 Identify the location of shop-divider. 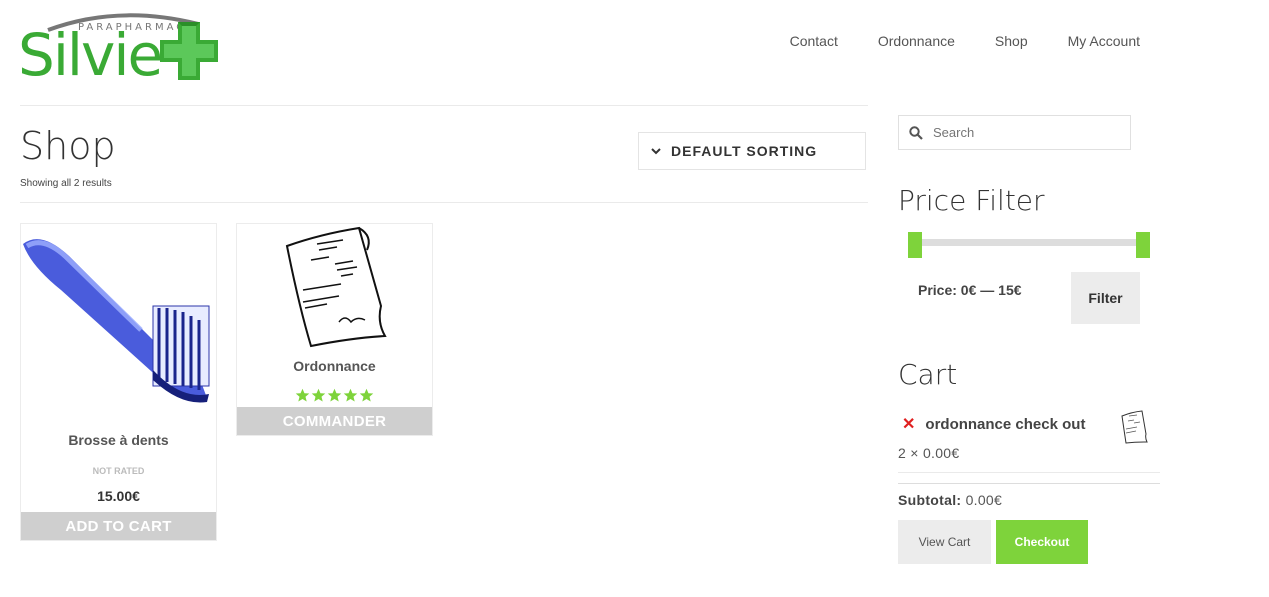
(444, 202).